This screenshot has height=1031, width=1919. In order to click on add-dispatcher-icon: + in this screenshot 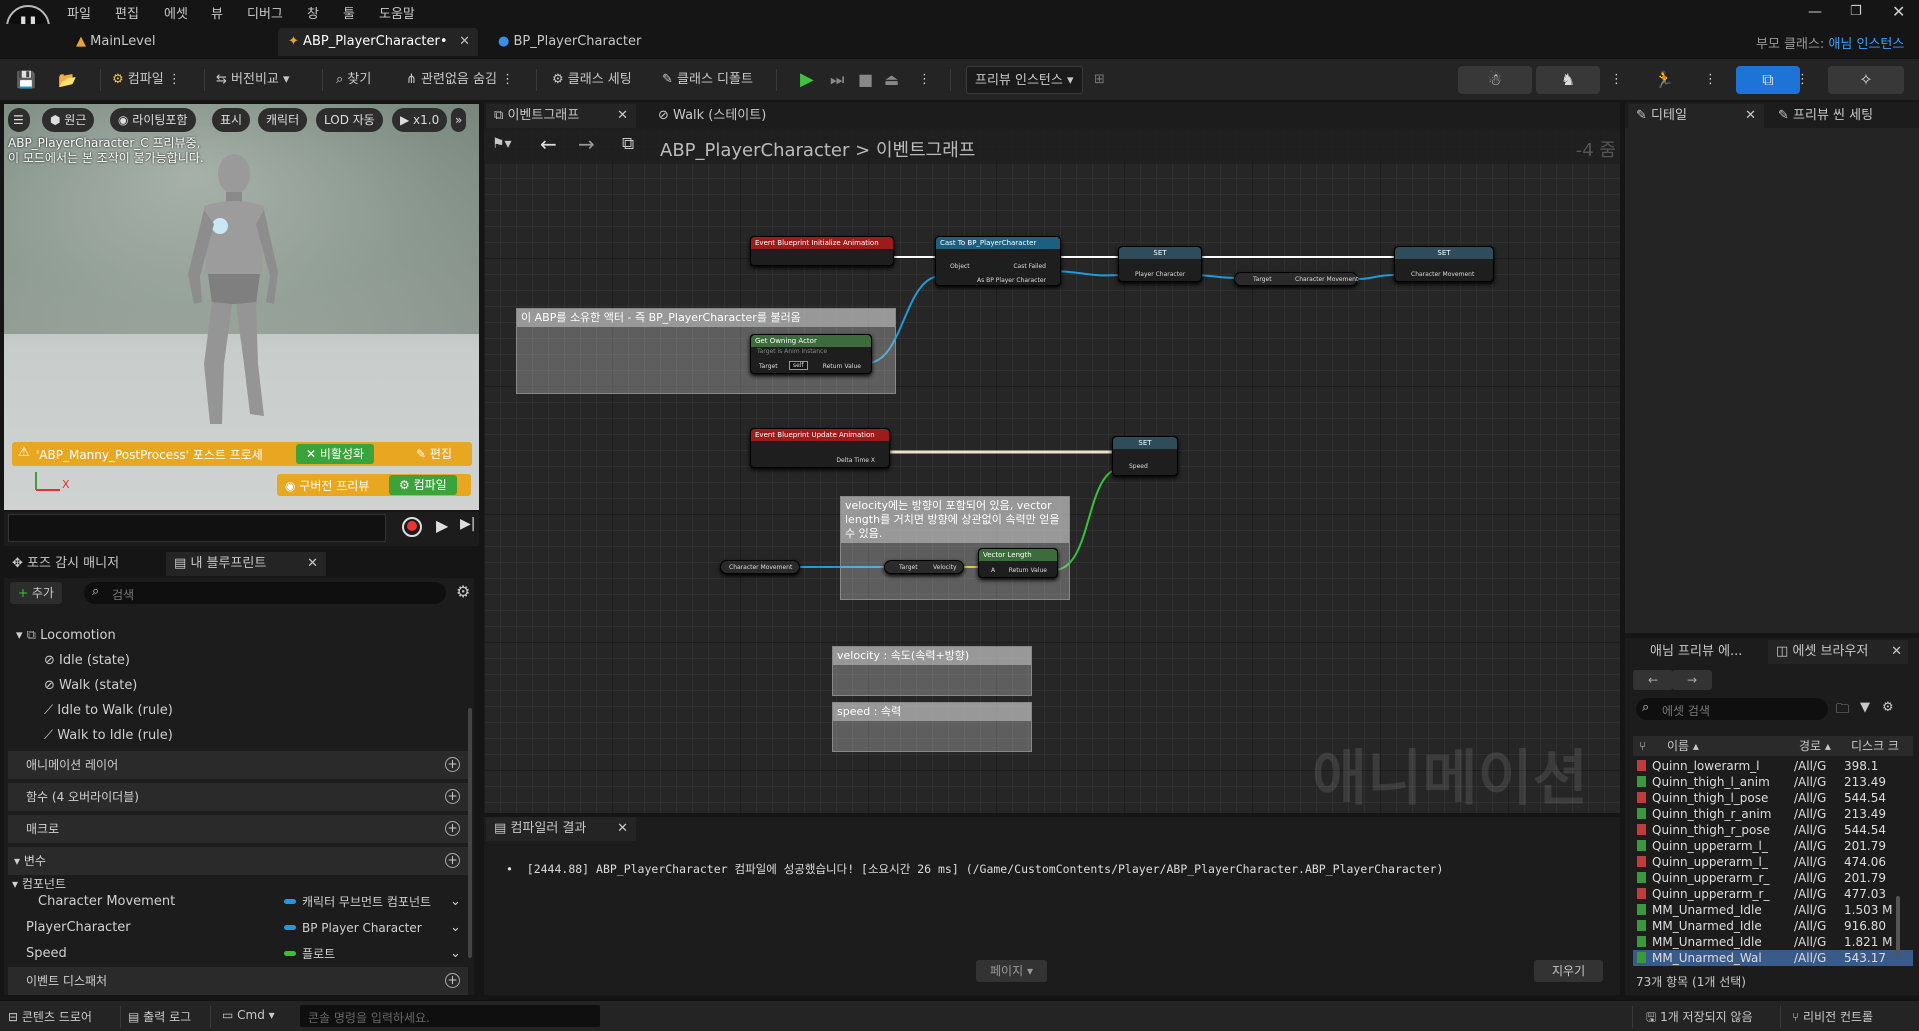, I will do `click(452, 980)`.